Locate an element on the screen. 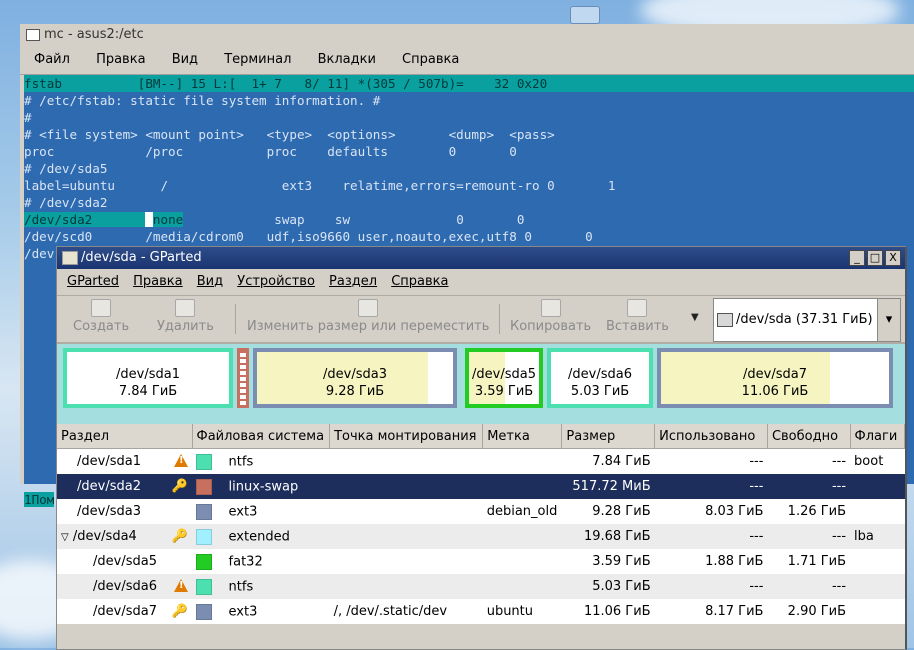 This screenshot has width=914, height=650. gparted-title: /dev/sda - GParted is located at coordinates (141, 257).